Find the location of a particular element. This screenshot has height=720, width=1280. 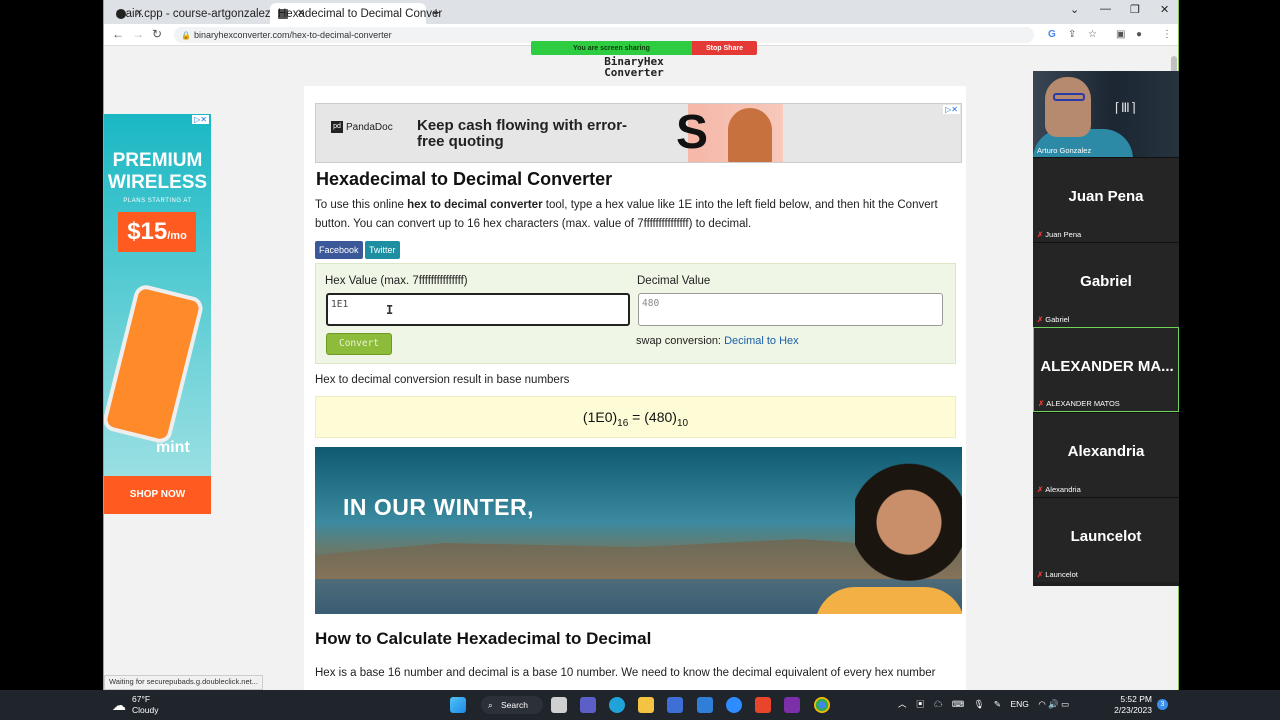

chrome-icon is located at coordinates (822, 705).